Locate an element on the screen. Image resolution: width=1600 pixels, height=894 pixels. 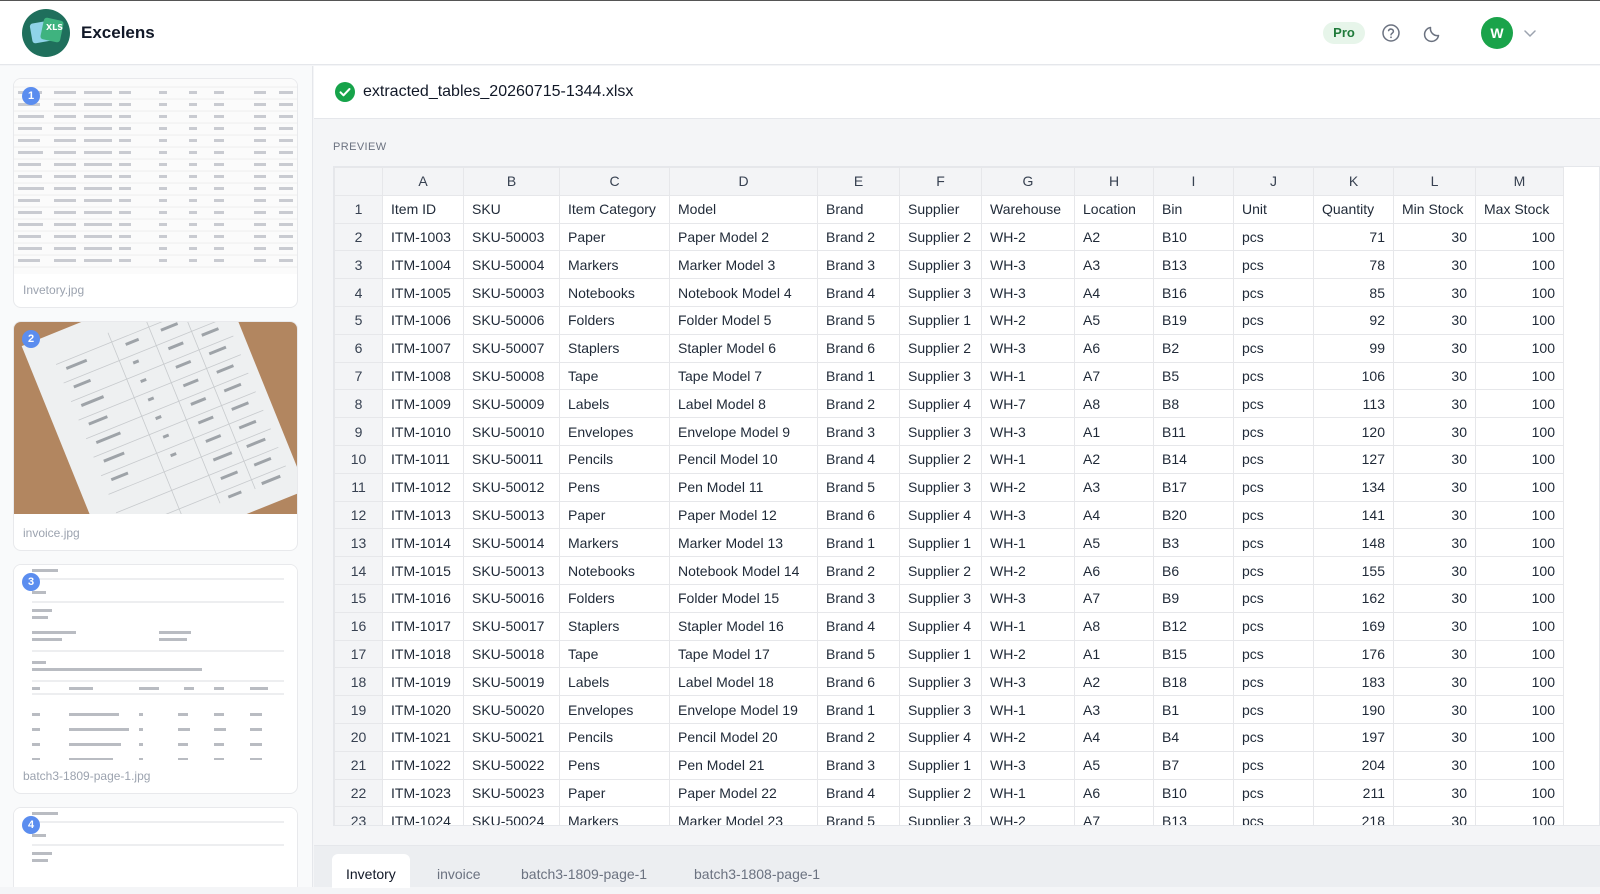
table-cell: ITM-1005 is located at coordinates (423, 292).